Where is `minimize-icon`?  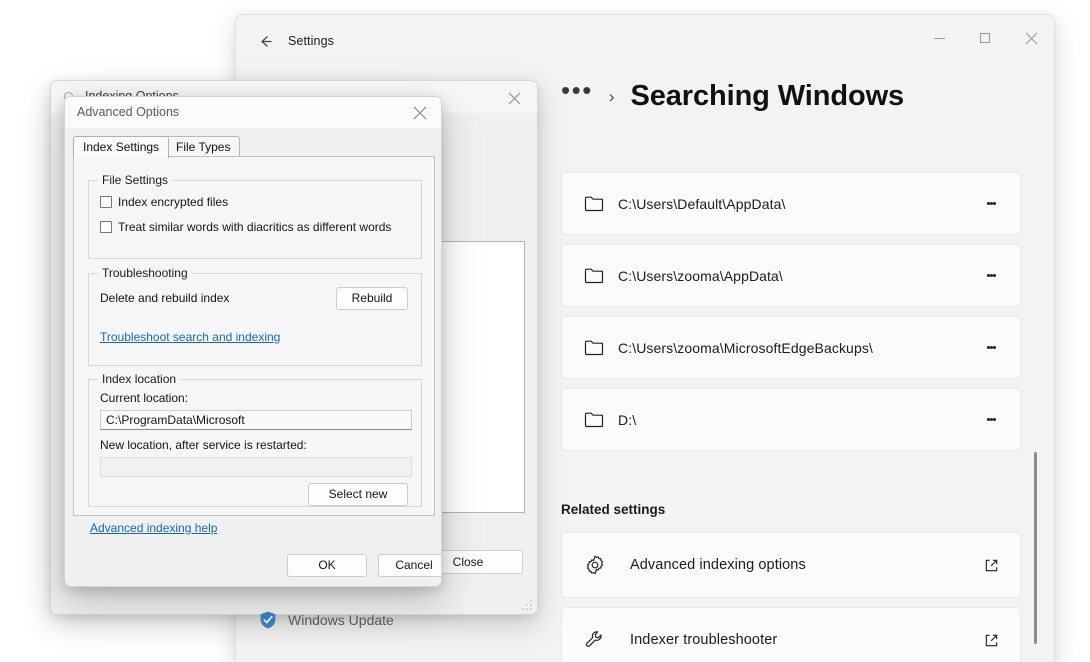
minimize-icon is located at coordinates (939, 38).